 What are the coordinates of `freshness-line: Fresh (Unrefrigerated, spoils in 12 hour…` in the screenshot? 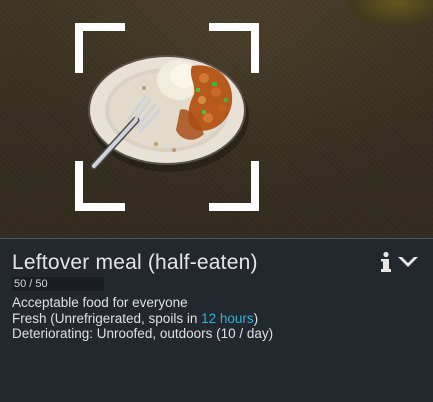 It's located at (217, 319).